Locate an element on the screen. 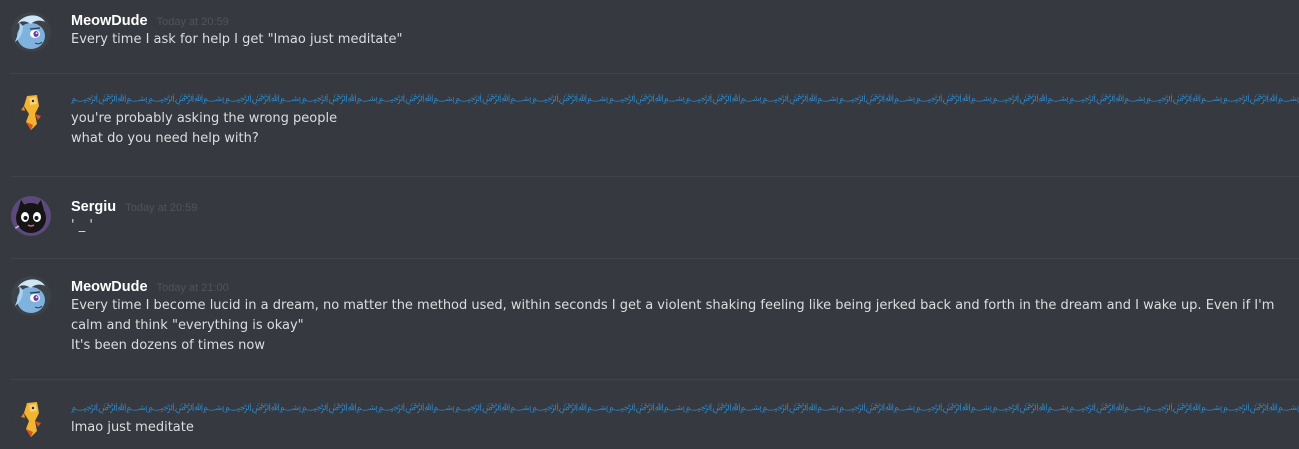  message-header: Sergiu Today at 20:59 is located at coordinates (685, 206).